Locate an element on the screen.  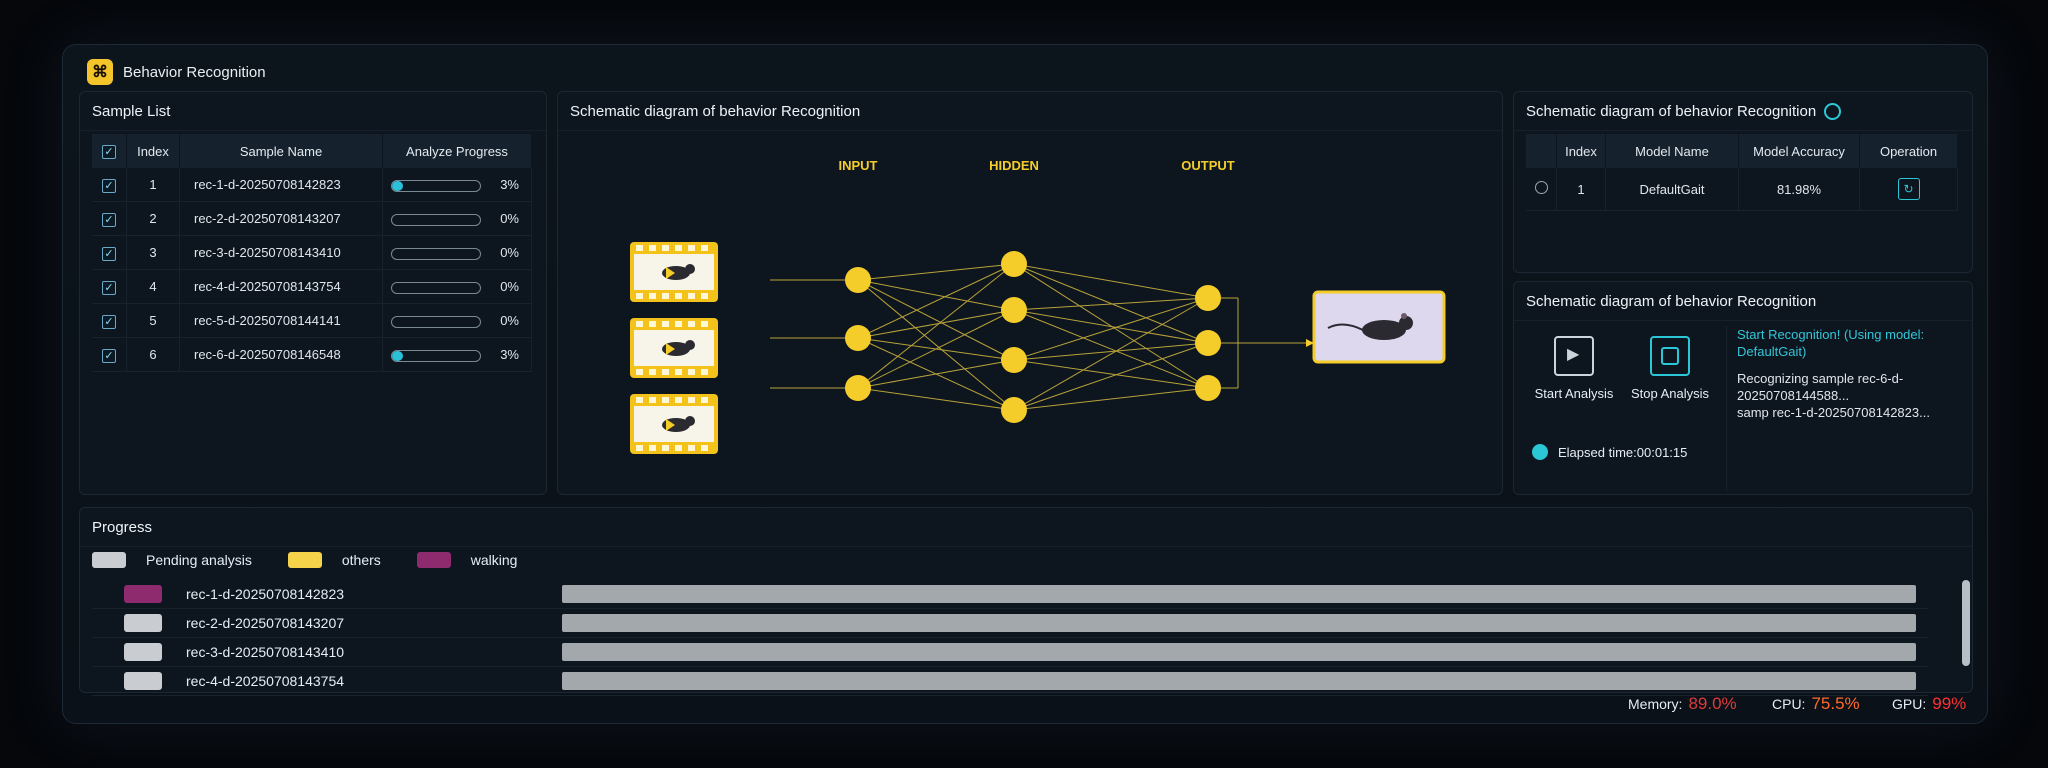
start-analysis-button: Start Analysis is located at coordinates (1574, 368).